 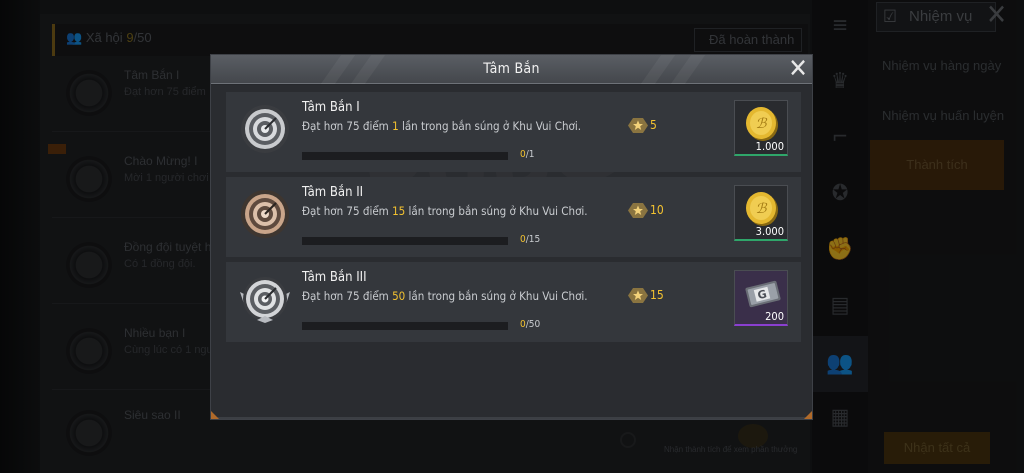 I want to click on reward-item: ℬ 3.000, so click(x=761, y=213).